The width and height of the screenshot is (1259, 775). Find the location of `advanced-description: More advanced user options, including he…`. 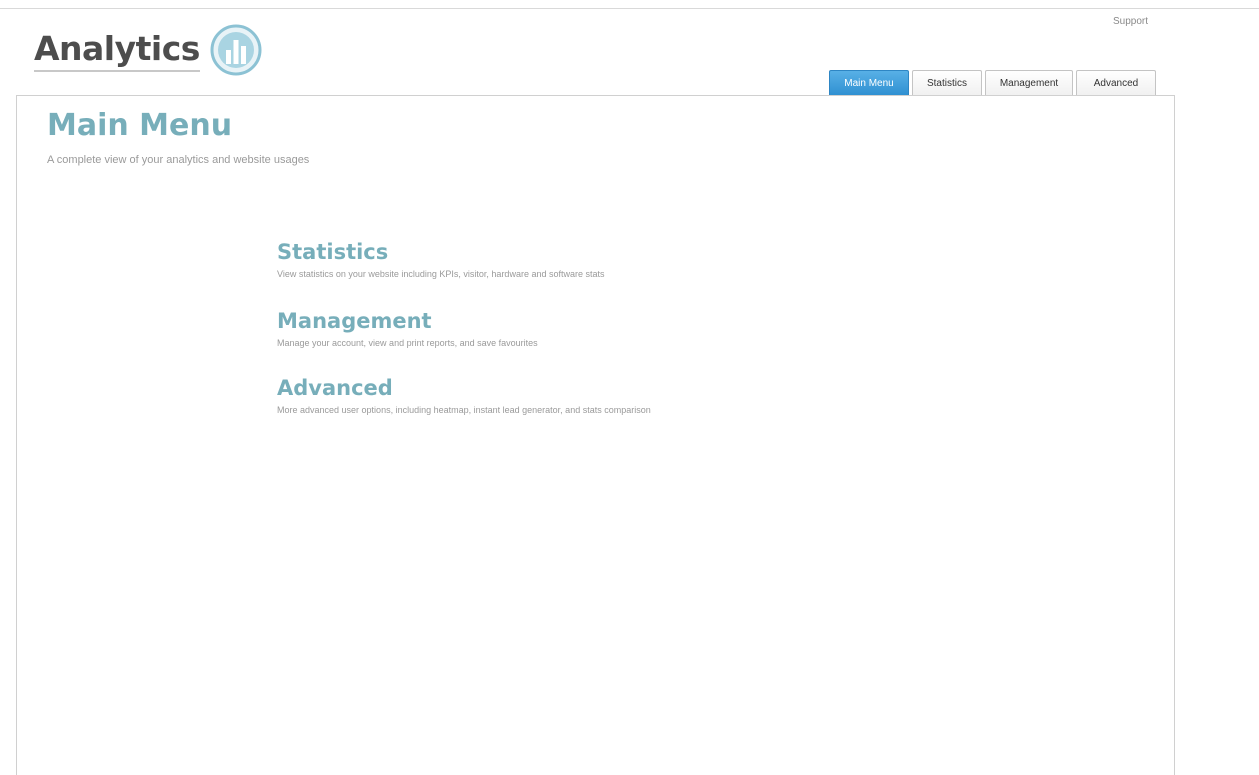

advanced-description: More advanced user options, including he… is located at coordinates (464, 410).